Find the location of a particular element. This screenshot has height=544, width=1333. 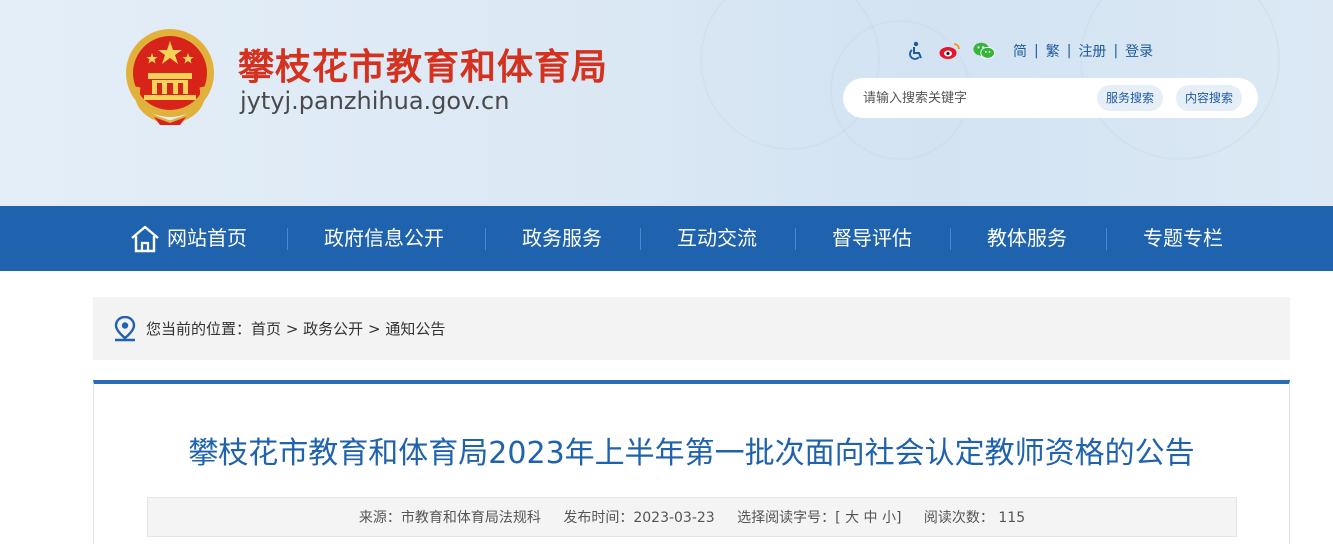

meta-source: 来源：市教育和体育局法规科 is located at coordinates (450, 518).